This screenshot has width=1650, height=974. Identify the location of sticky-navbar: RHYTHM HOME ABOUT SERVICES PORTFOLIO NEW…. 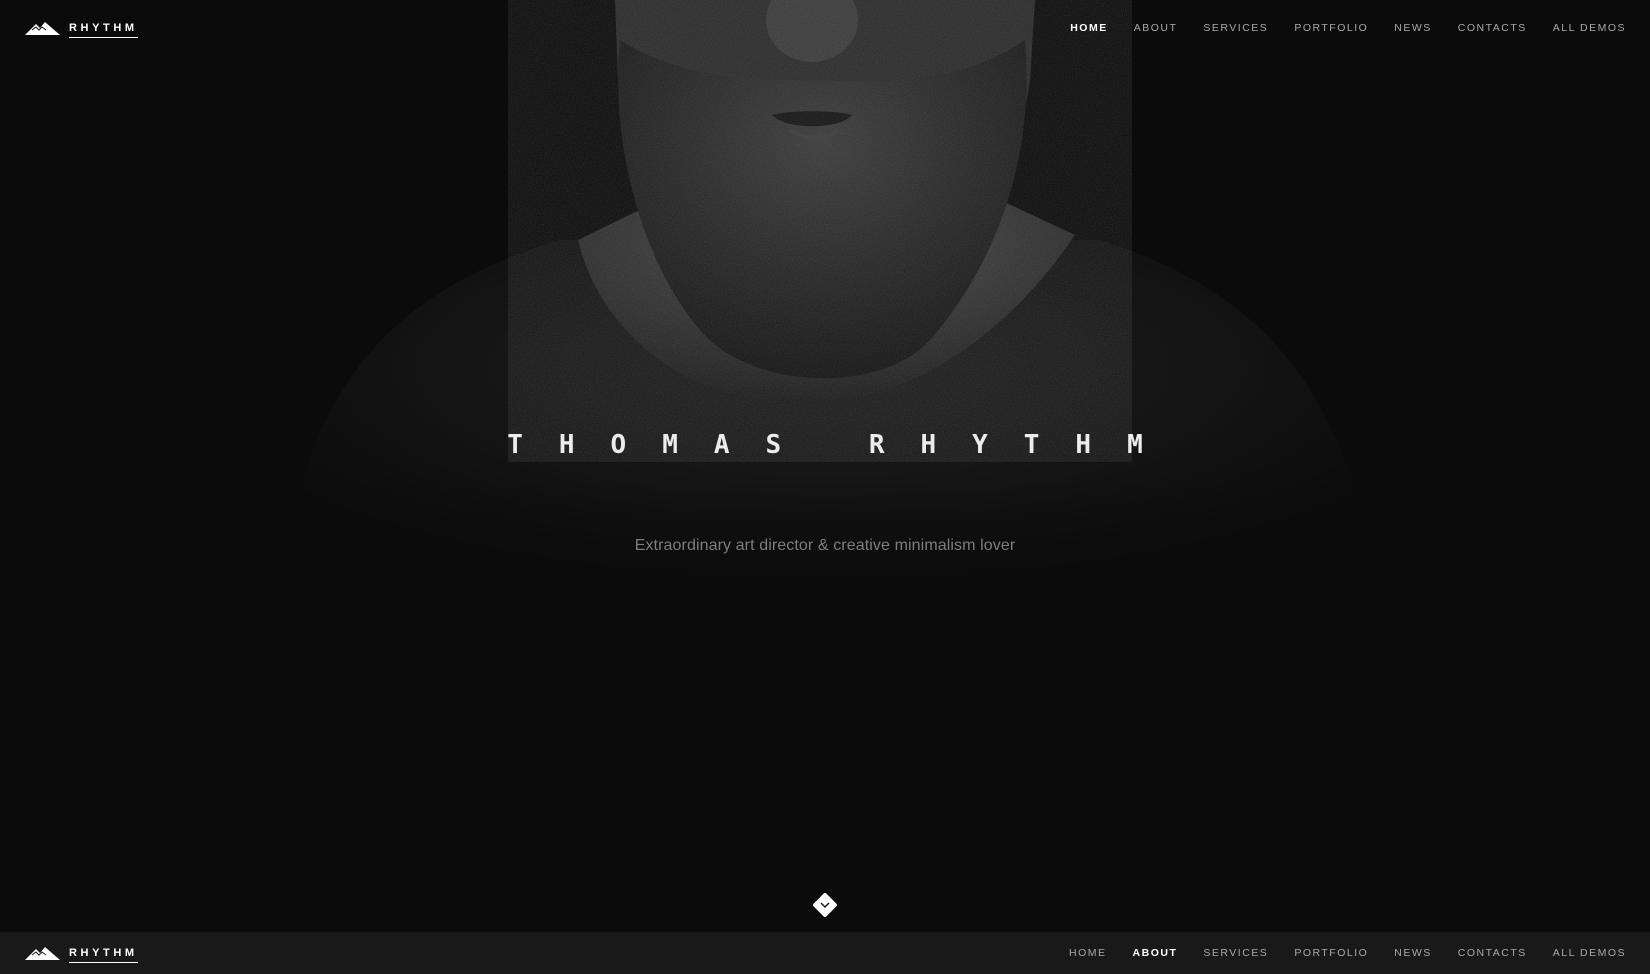
(825, 953).